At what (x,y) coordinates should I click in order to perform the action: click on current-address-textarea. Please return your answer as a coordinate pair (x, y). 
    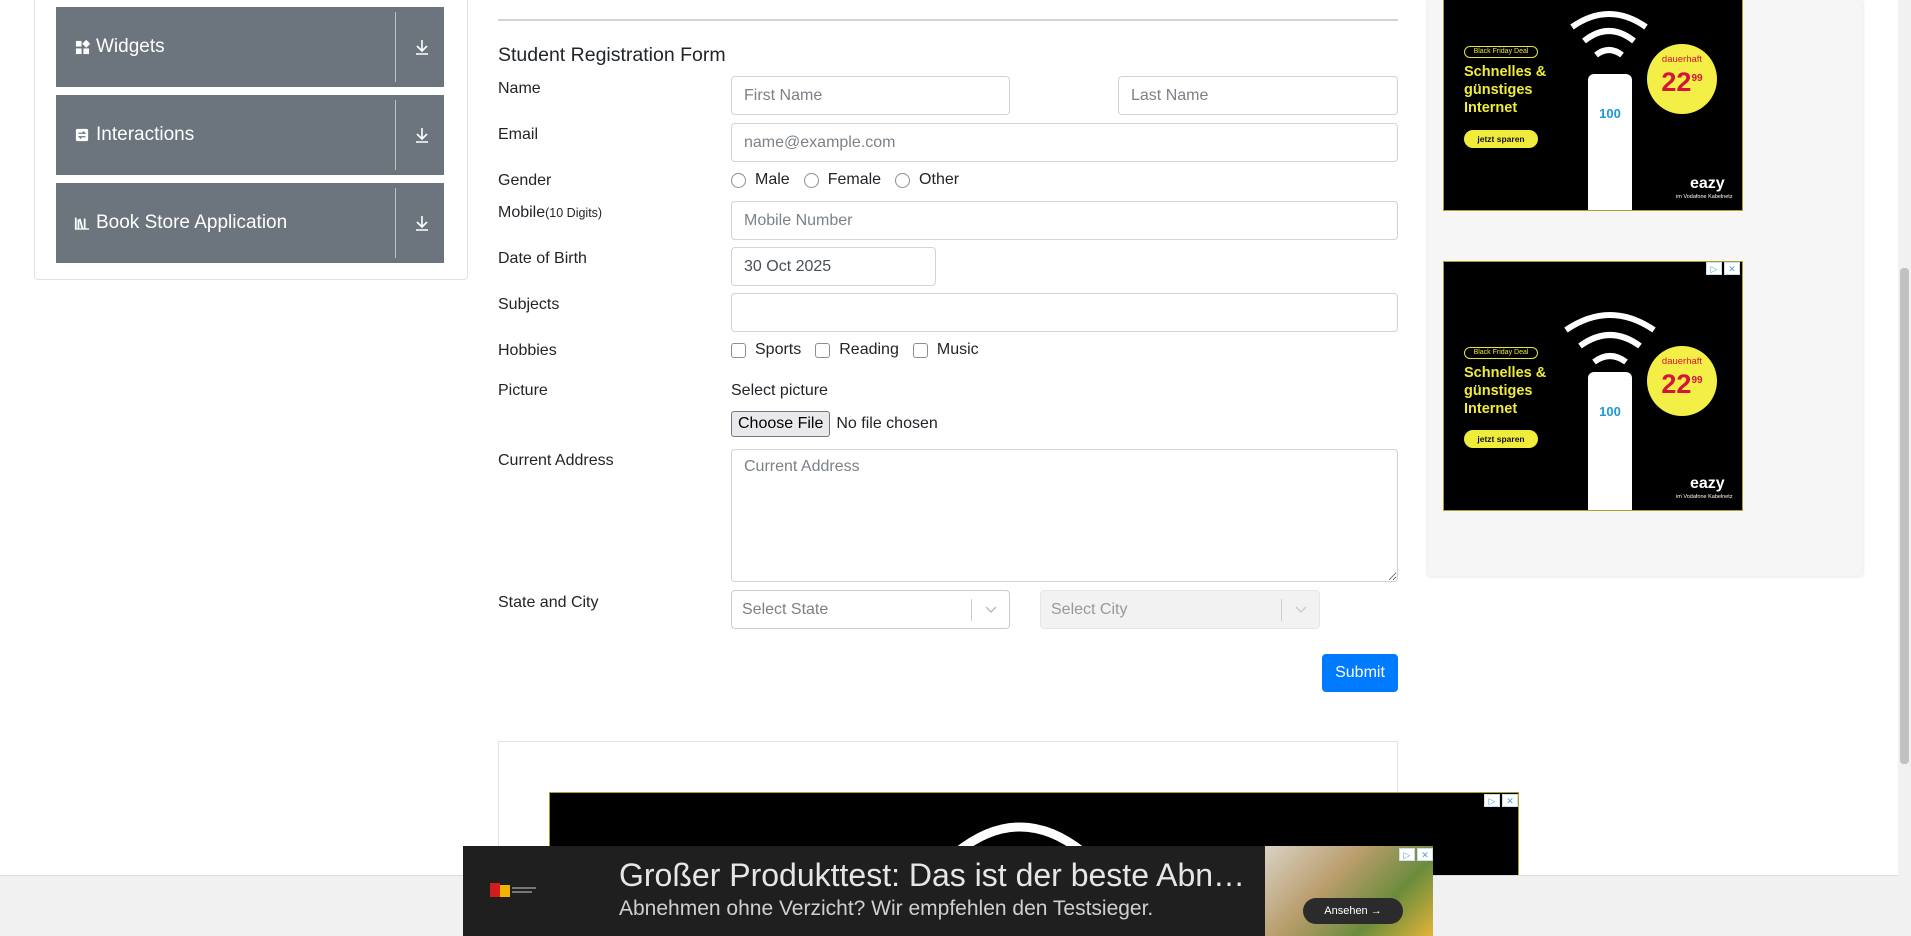
    Looking at the image, I should click on (1064, 515).